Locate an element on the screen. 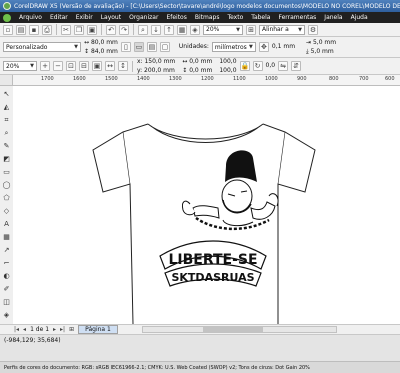 Image resolution: width=400 pixels, height=373 pixels. zoom-tool-icon: ⌕ is located at coordinates (6, 133).